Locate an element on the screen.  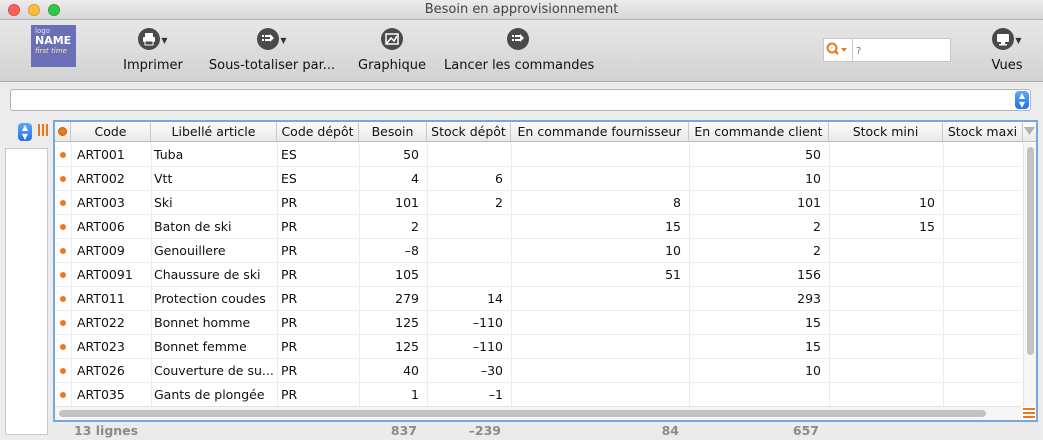
header-code: Code is located at coordinates (111, 131).